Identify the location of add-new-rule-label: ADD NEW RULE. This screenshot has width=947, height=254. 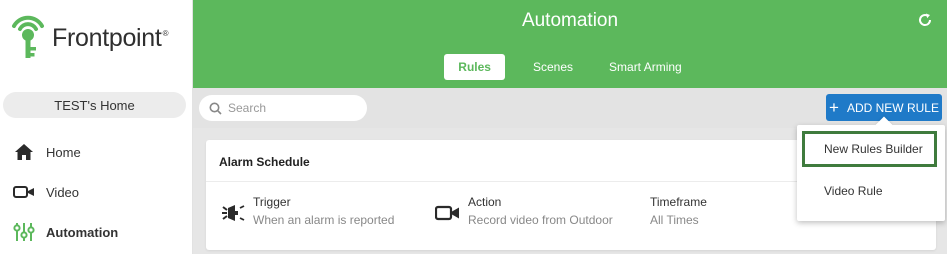
(892, 107).